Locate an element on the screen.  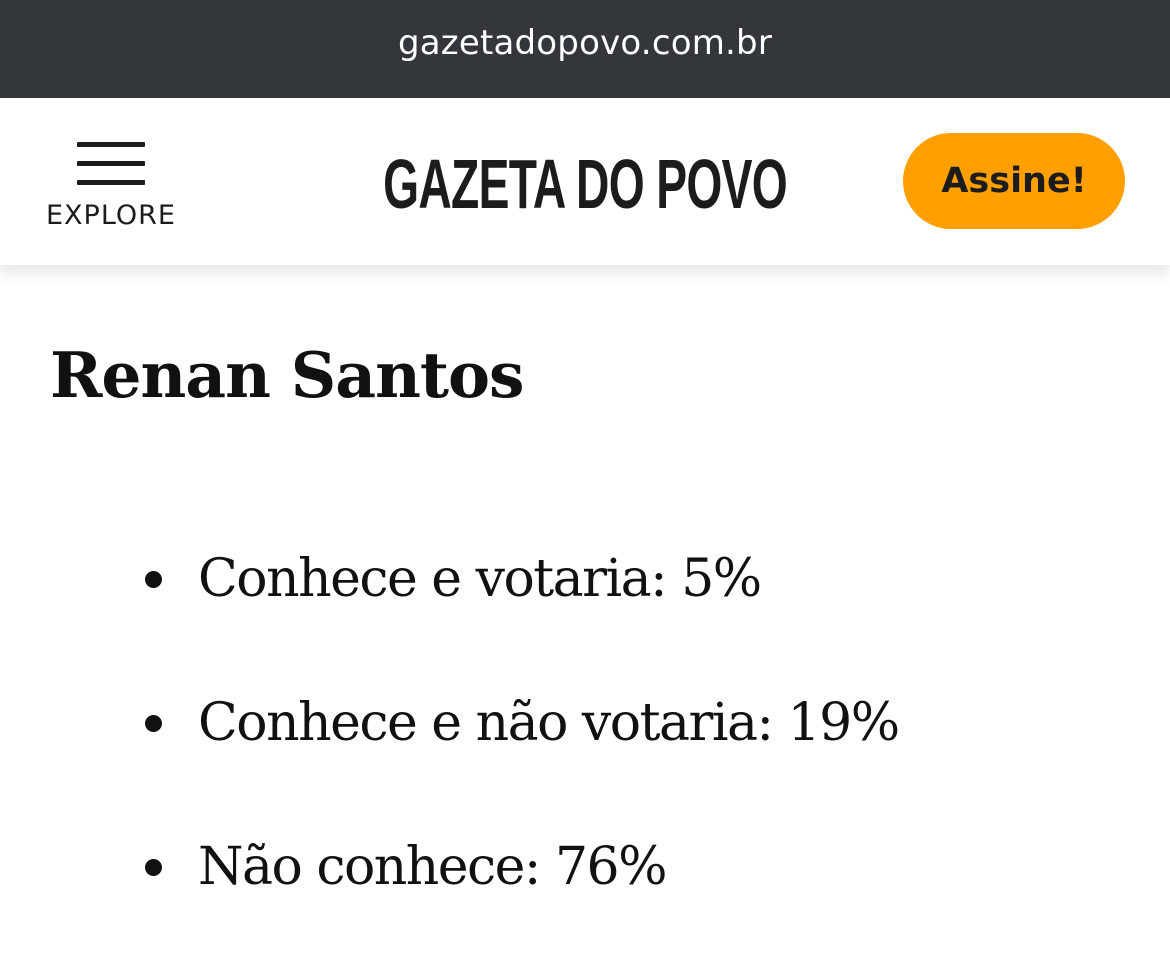
list-item: Conhece e não votaria: 19% is located at coordinates (520, 723).